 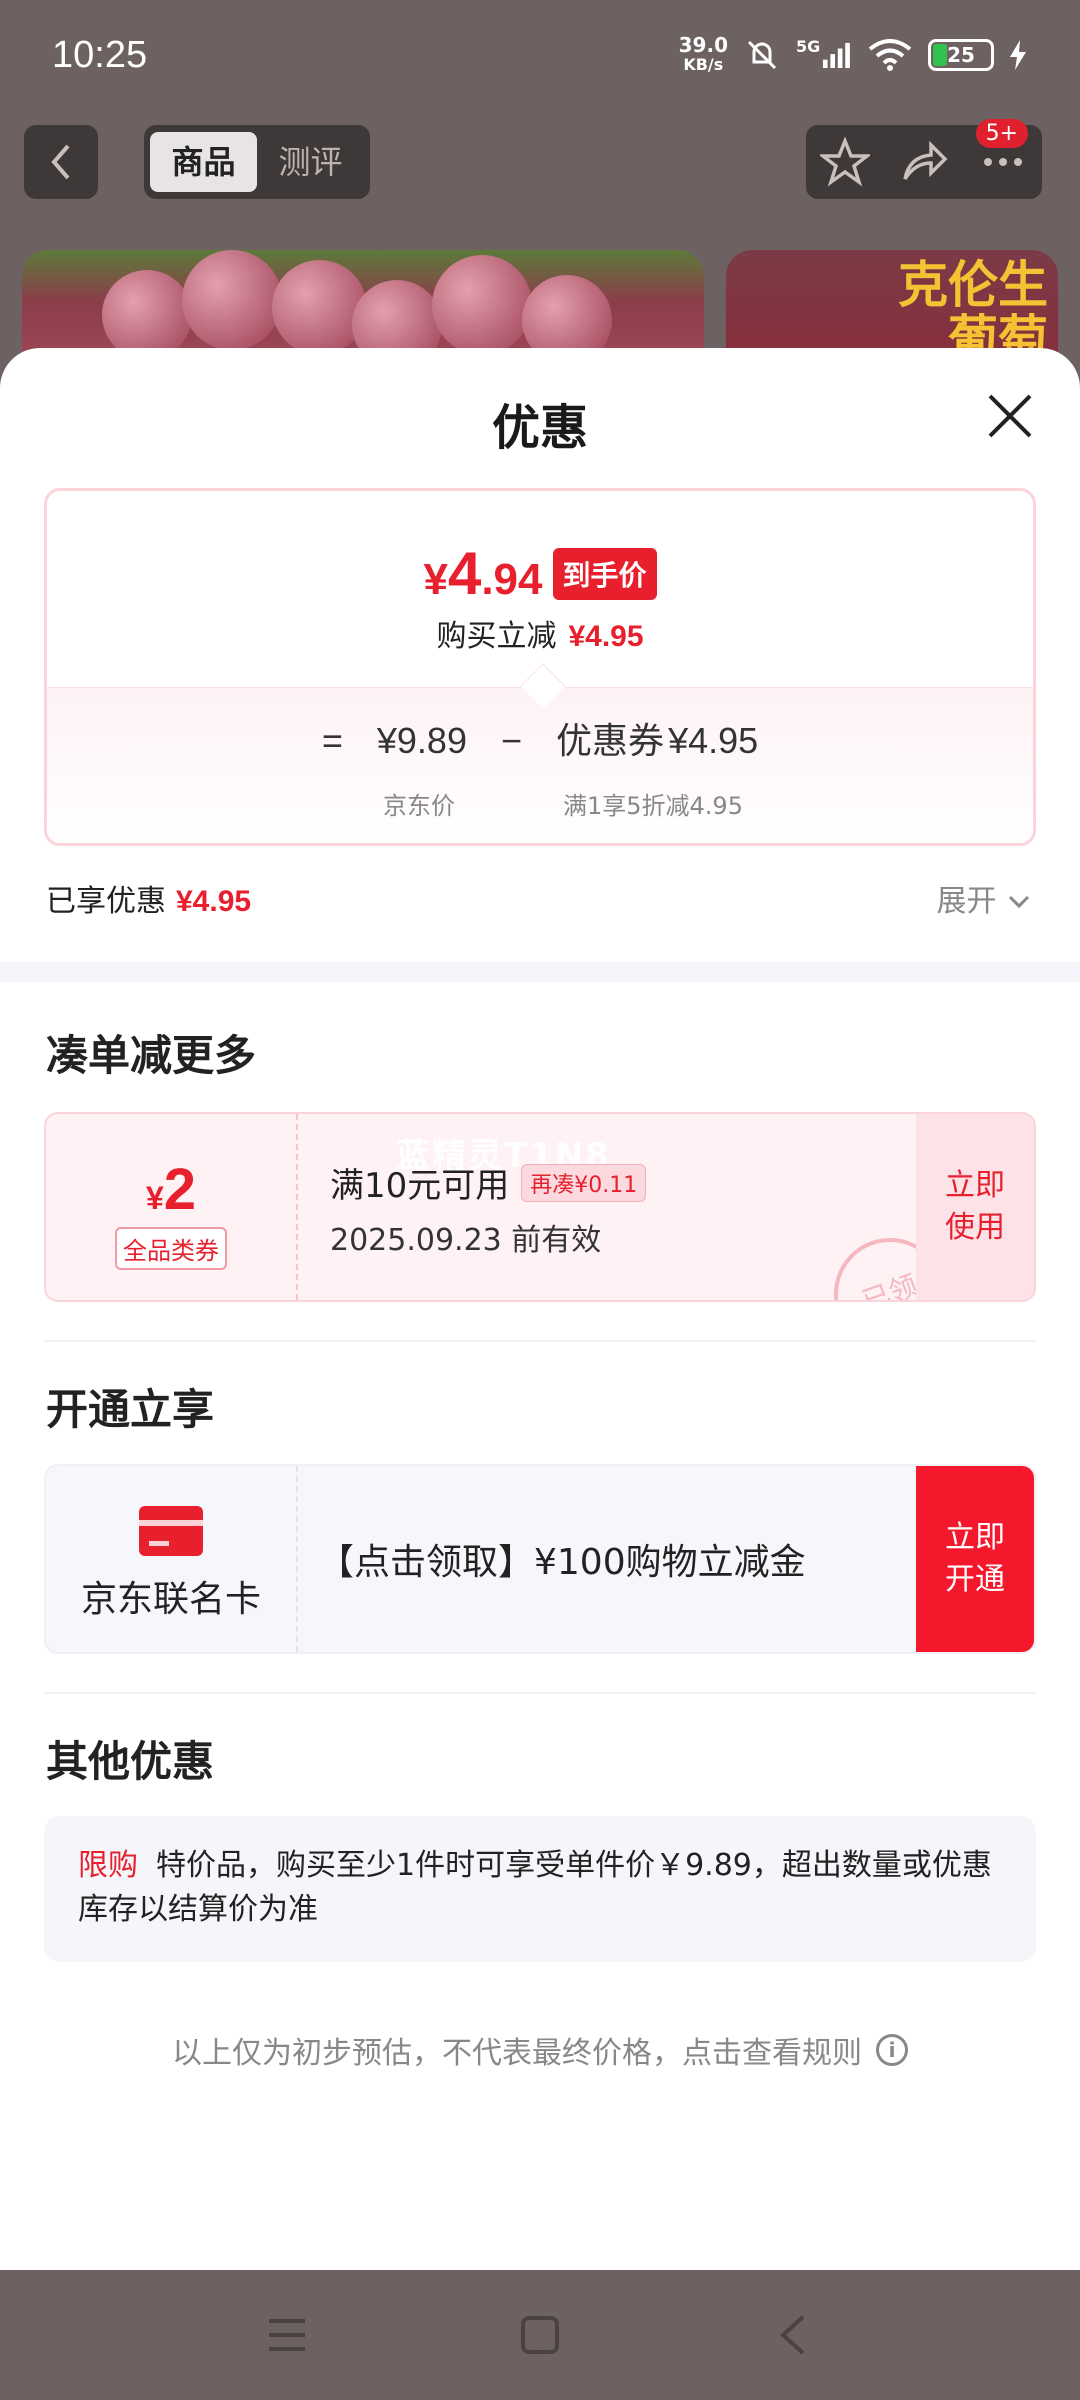 I want to click on coupon-amount: ¥4.95, so click(x=713, y=740).